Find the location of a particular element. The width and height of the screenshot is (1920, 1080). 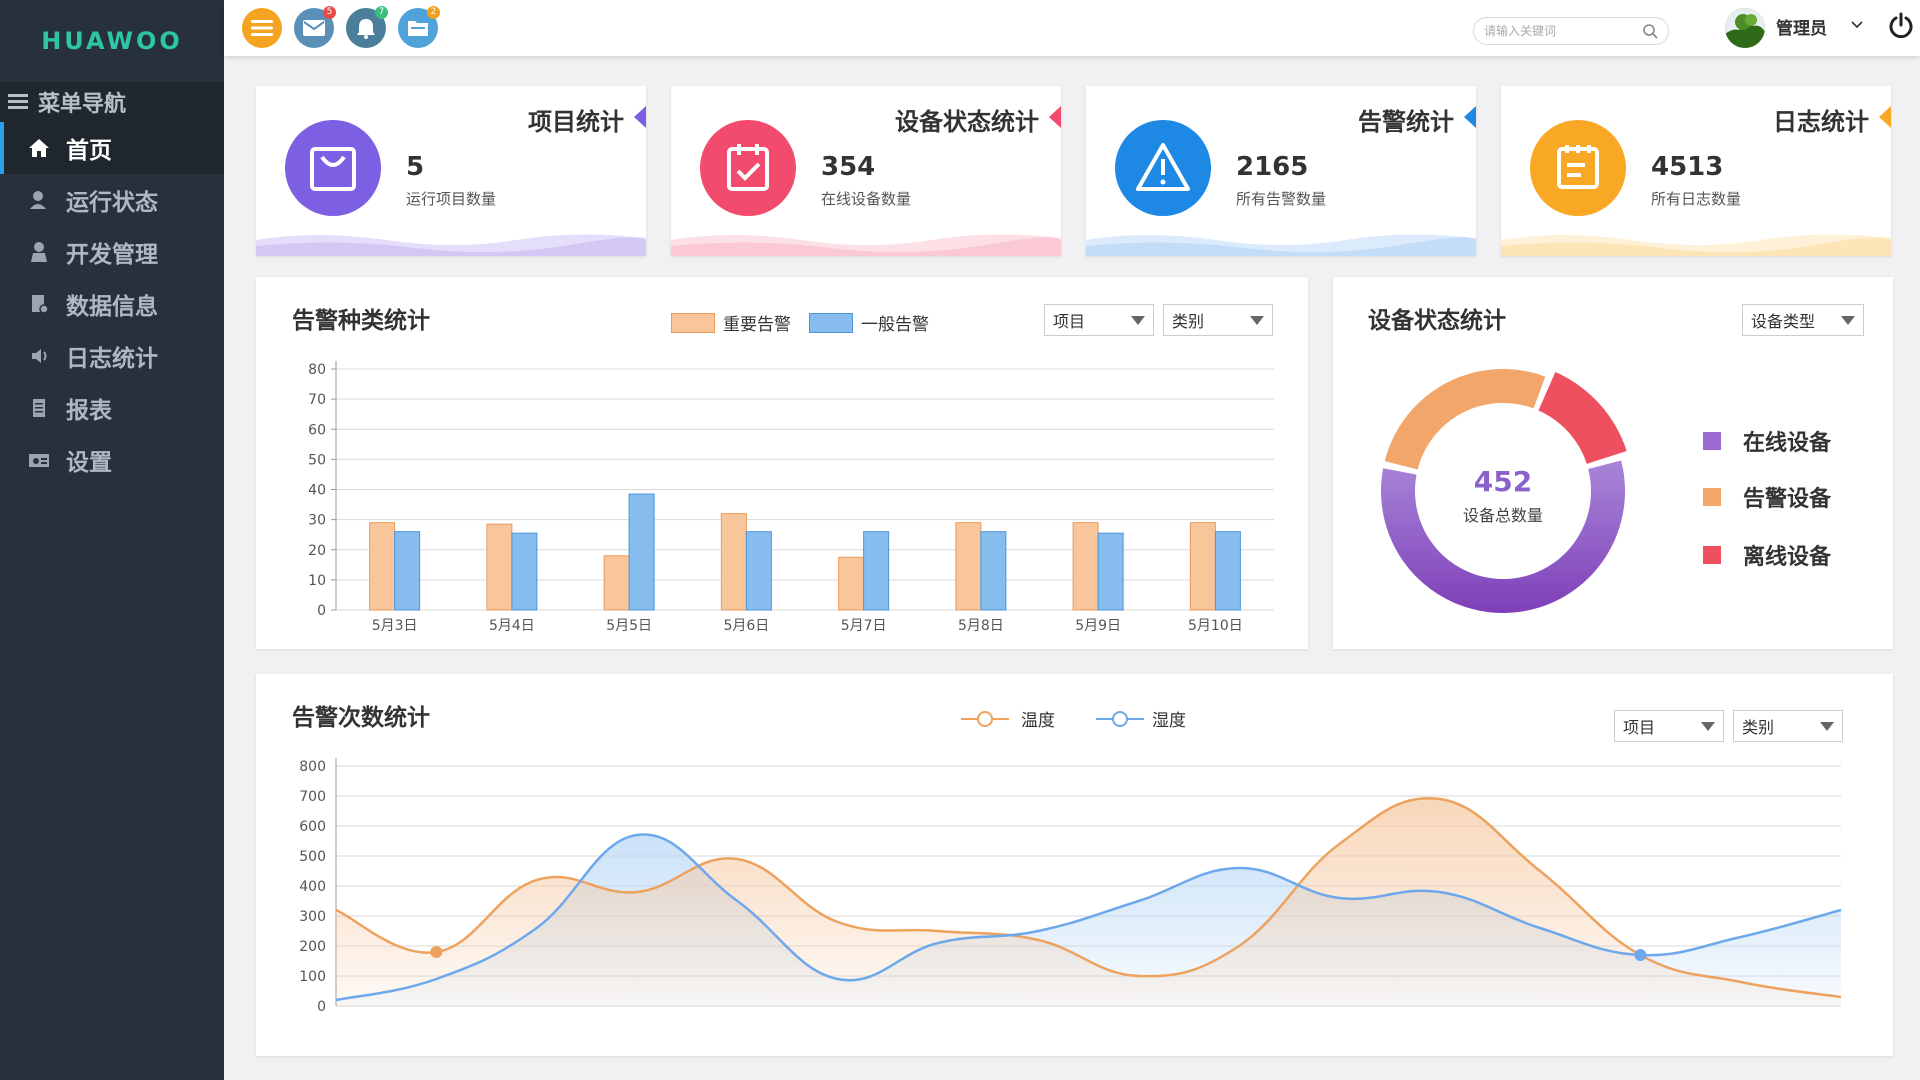

stat-value: 4513 is located at coordinates (1687, 167).